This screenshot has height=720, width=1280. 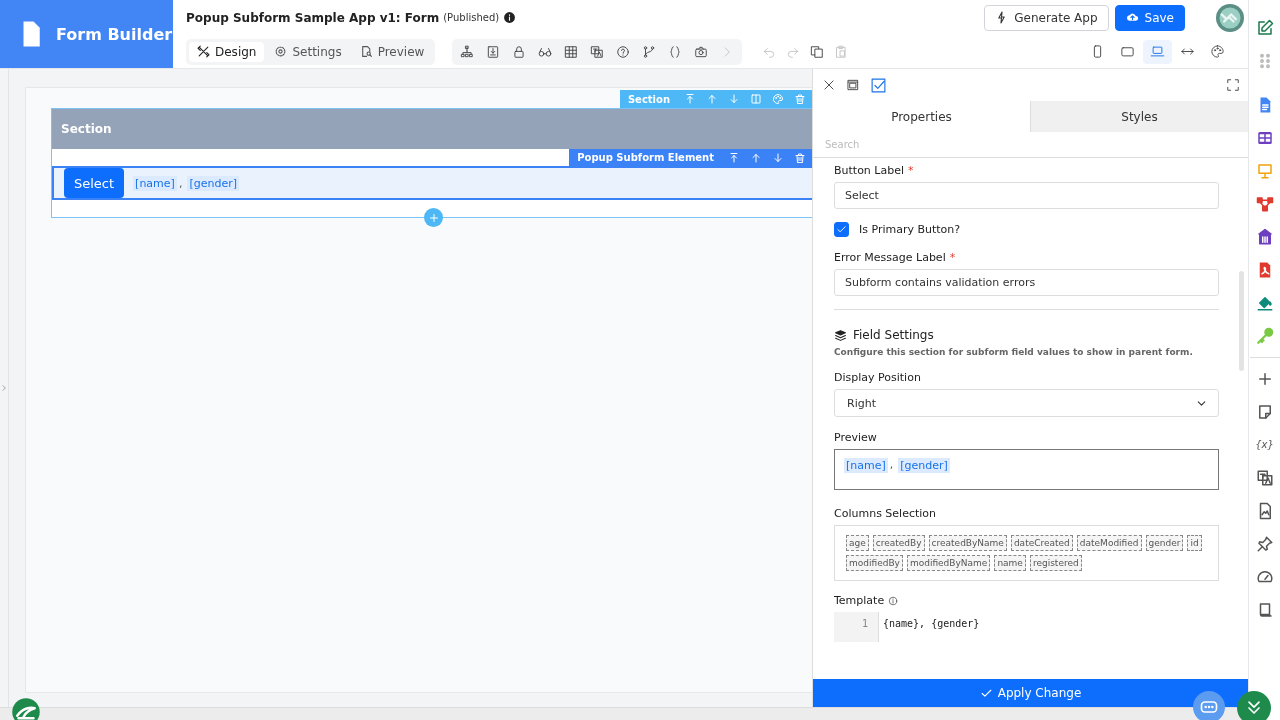 What do you see at coordinates (94, 183) in the screenshot?
I see `select-button: Select` at bounding box center [94, 183].